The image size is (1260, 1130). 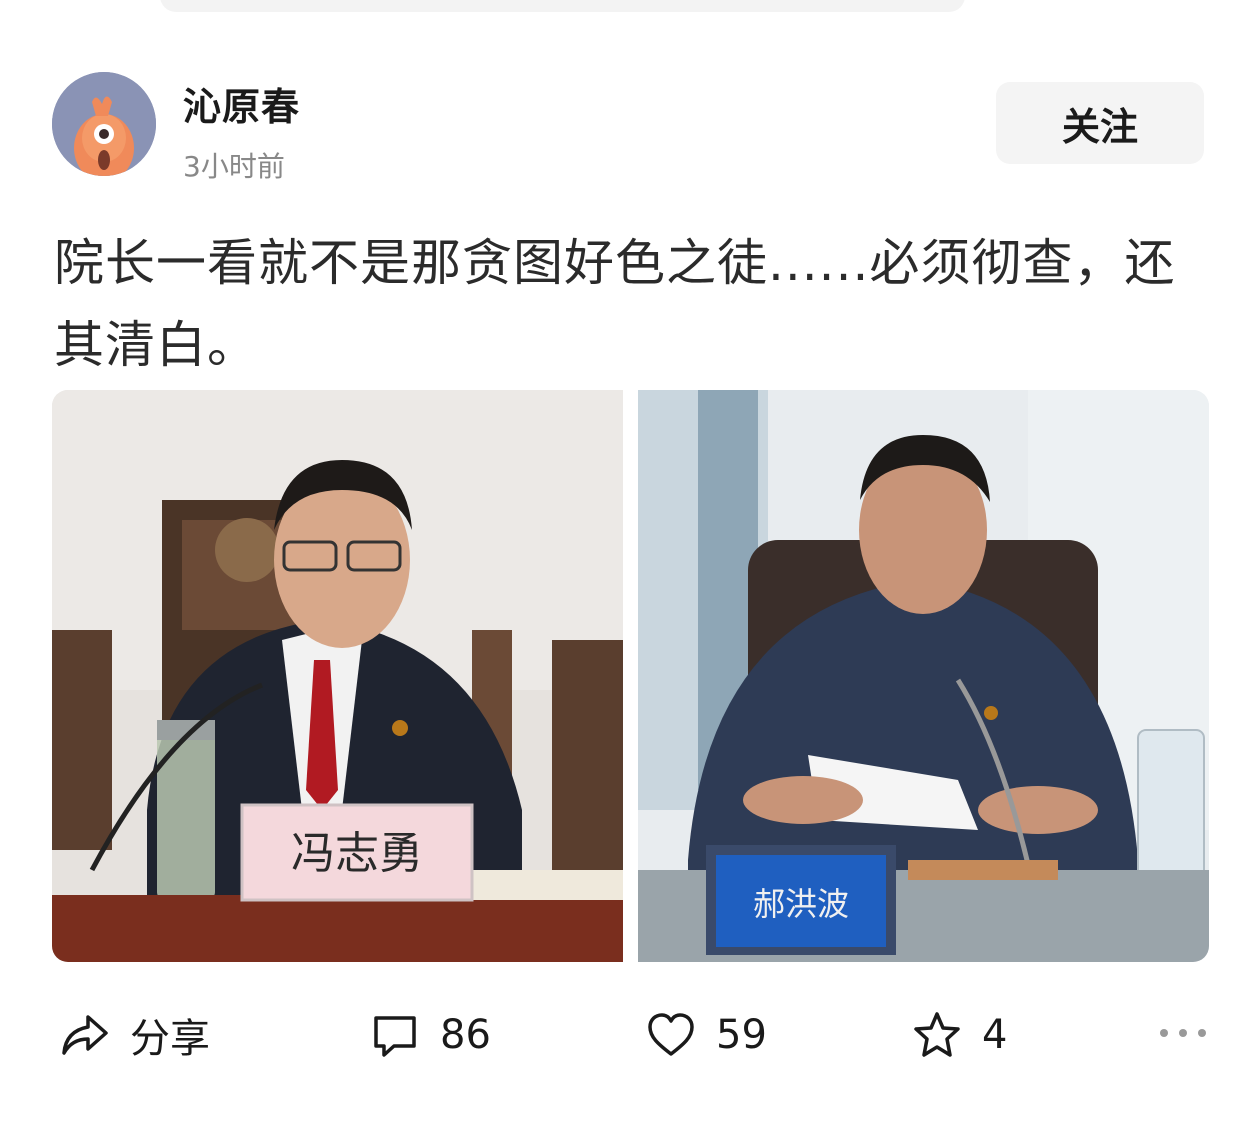 I want to click on like-button: 59, so click(x=706, y=1035).